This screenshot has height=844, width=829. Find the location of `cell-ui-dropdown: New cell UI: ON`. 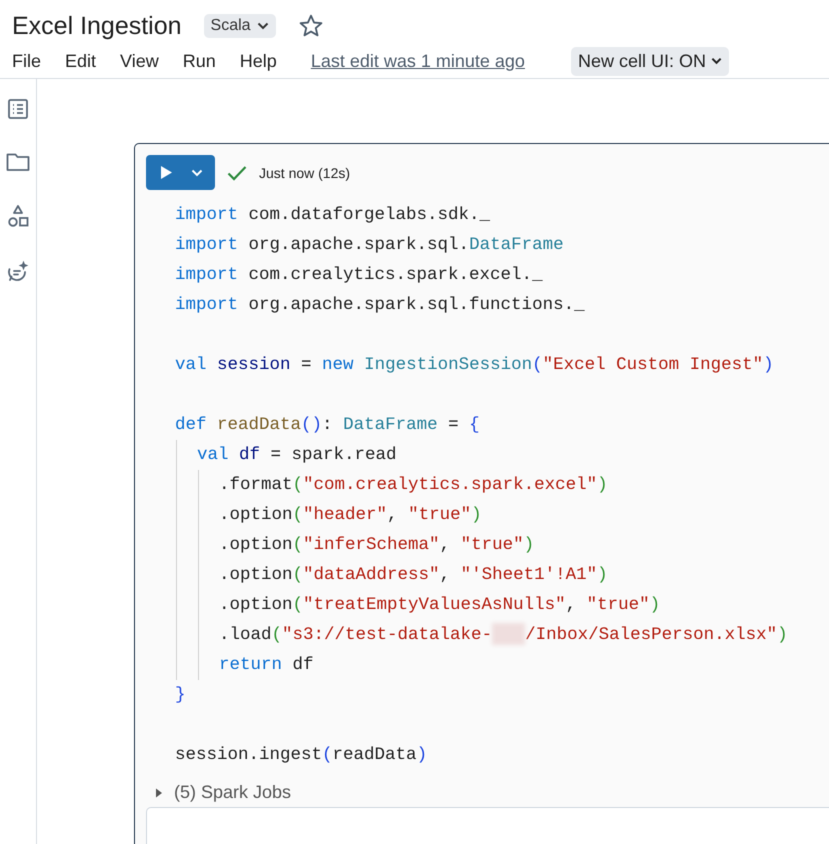

cell-ui-dropdown: New cell UI: ON is located at coordinates (649, 61).